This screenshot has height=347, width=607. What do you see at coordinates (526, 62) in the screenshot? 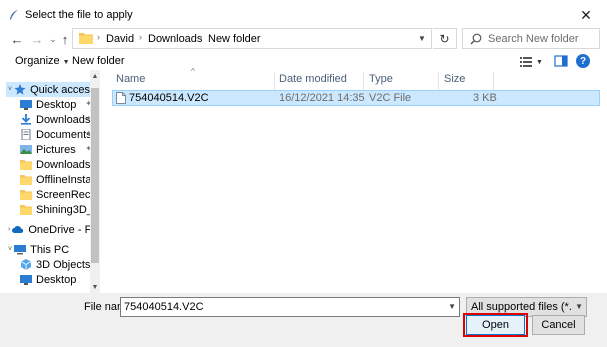
I see `view-list-icon` at bounding box center [526, 62].